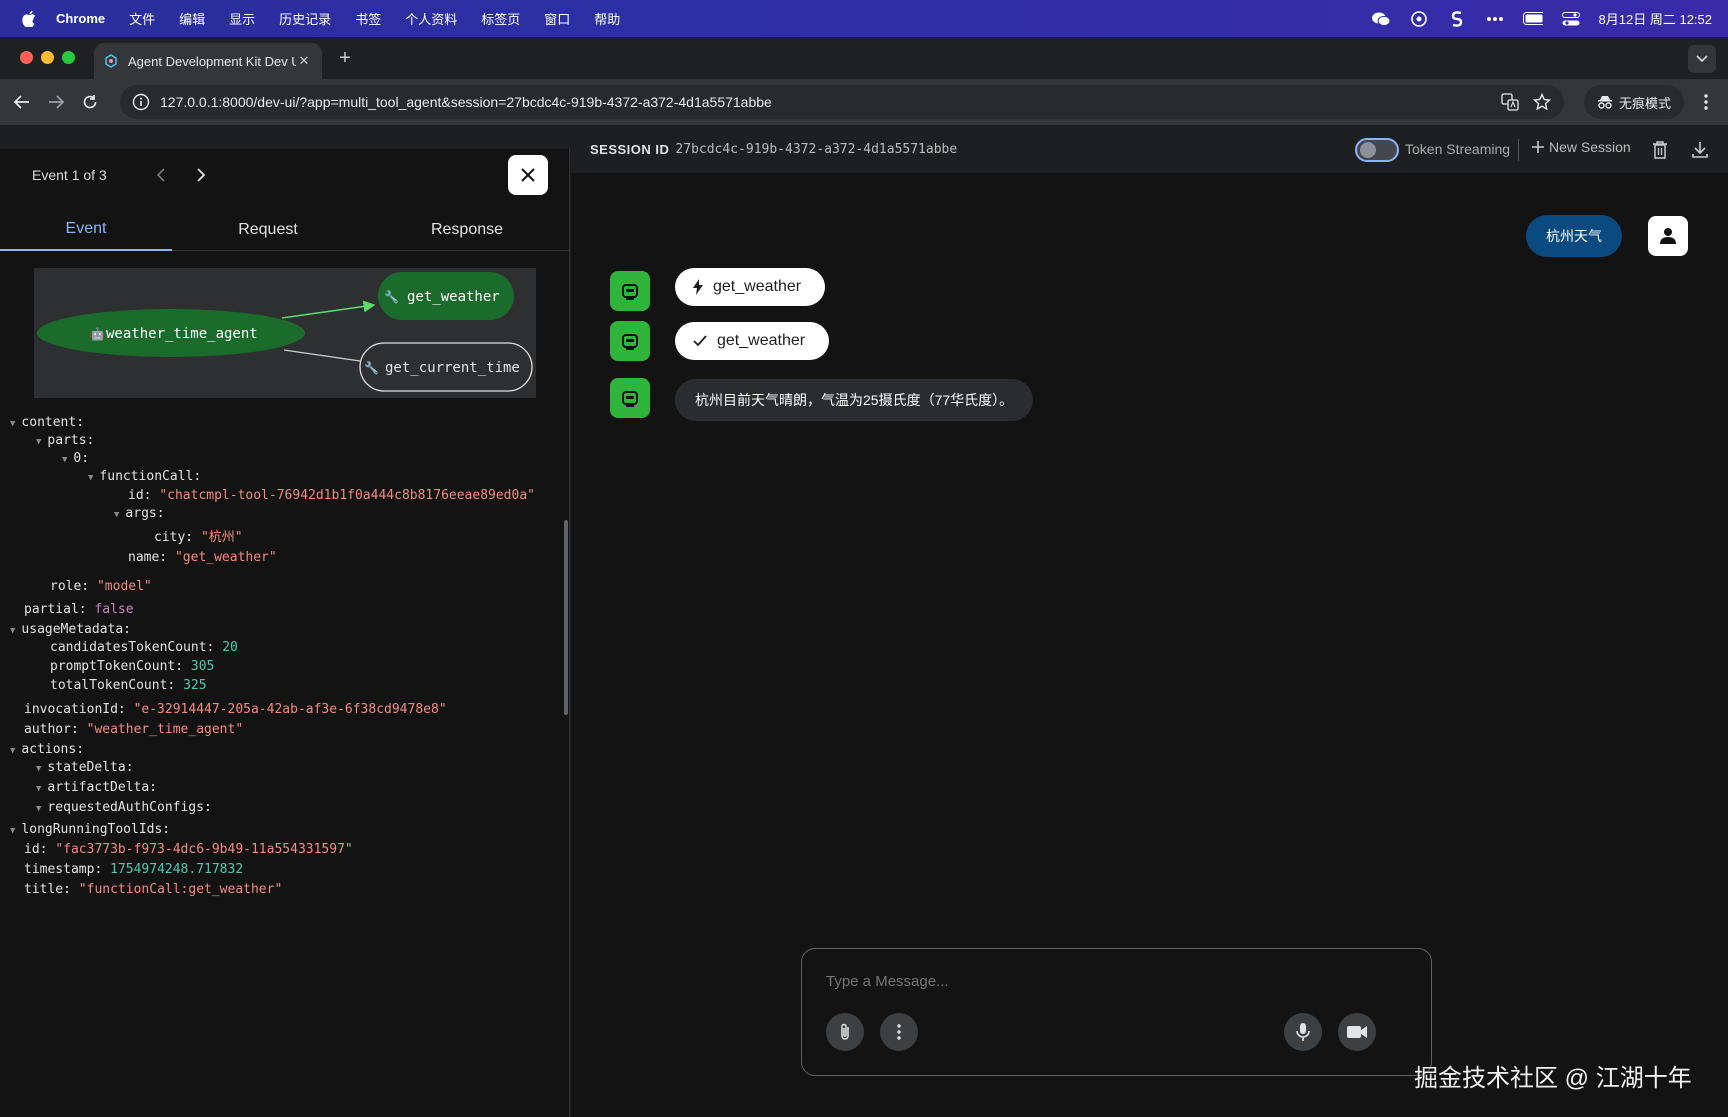 The width and height of the screenshot is (1728, 1117). What do you see at coordinates (1419, 18) in the screenshot?
I see `chat-search-icon` at bounding box center [1419, 18].